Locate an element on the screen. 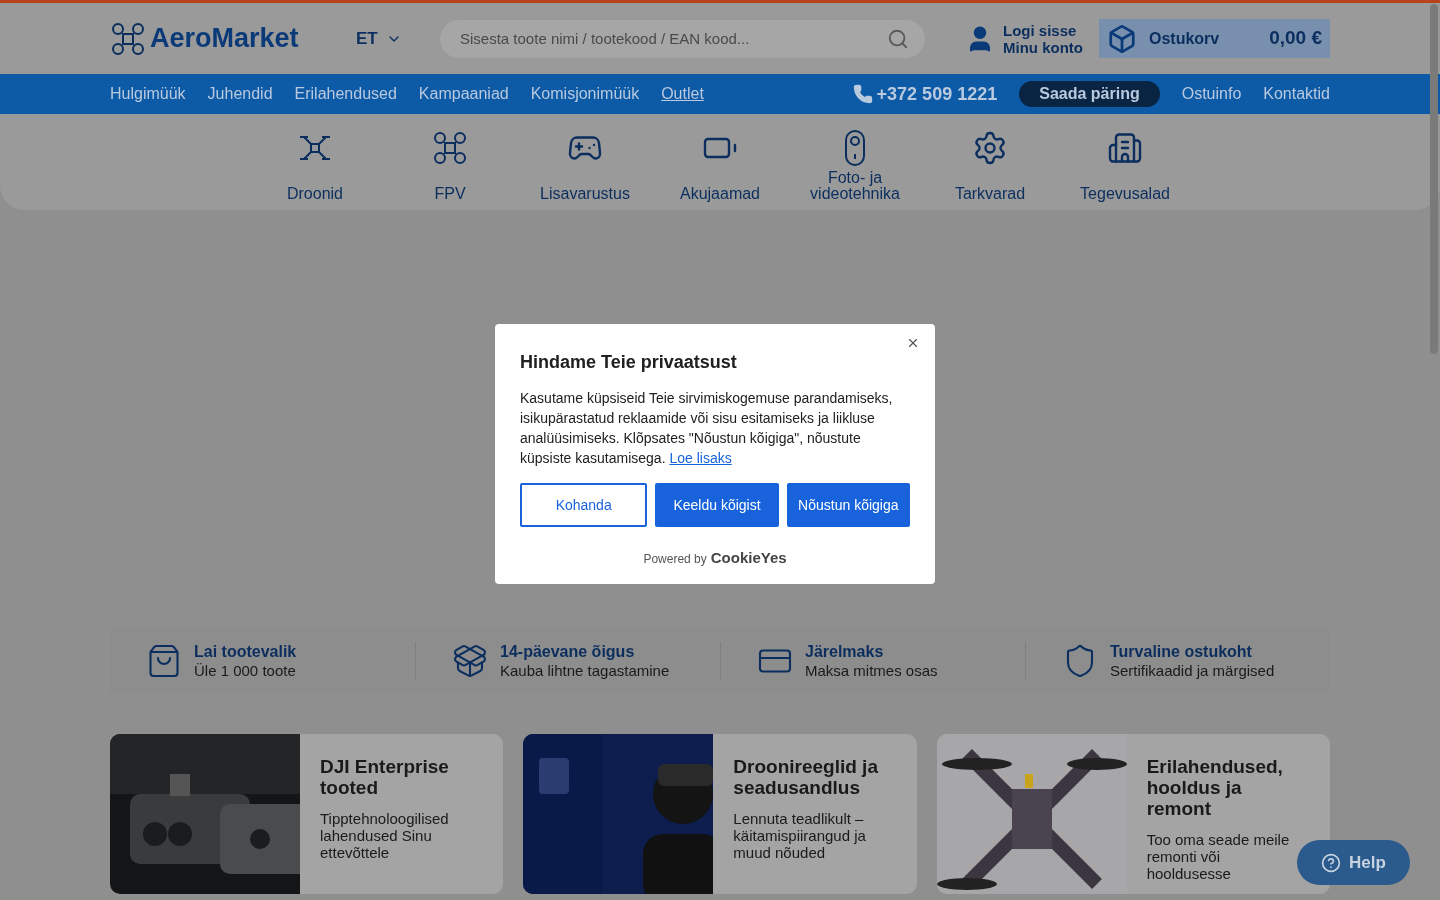 This screenshot has height=900, width=1440. feature-title: 14-päevane õigus is located at coordinates (568, 651).